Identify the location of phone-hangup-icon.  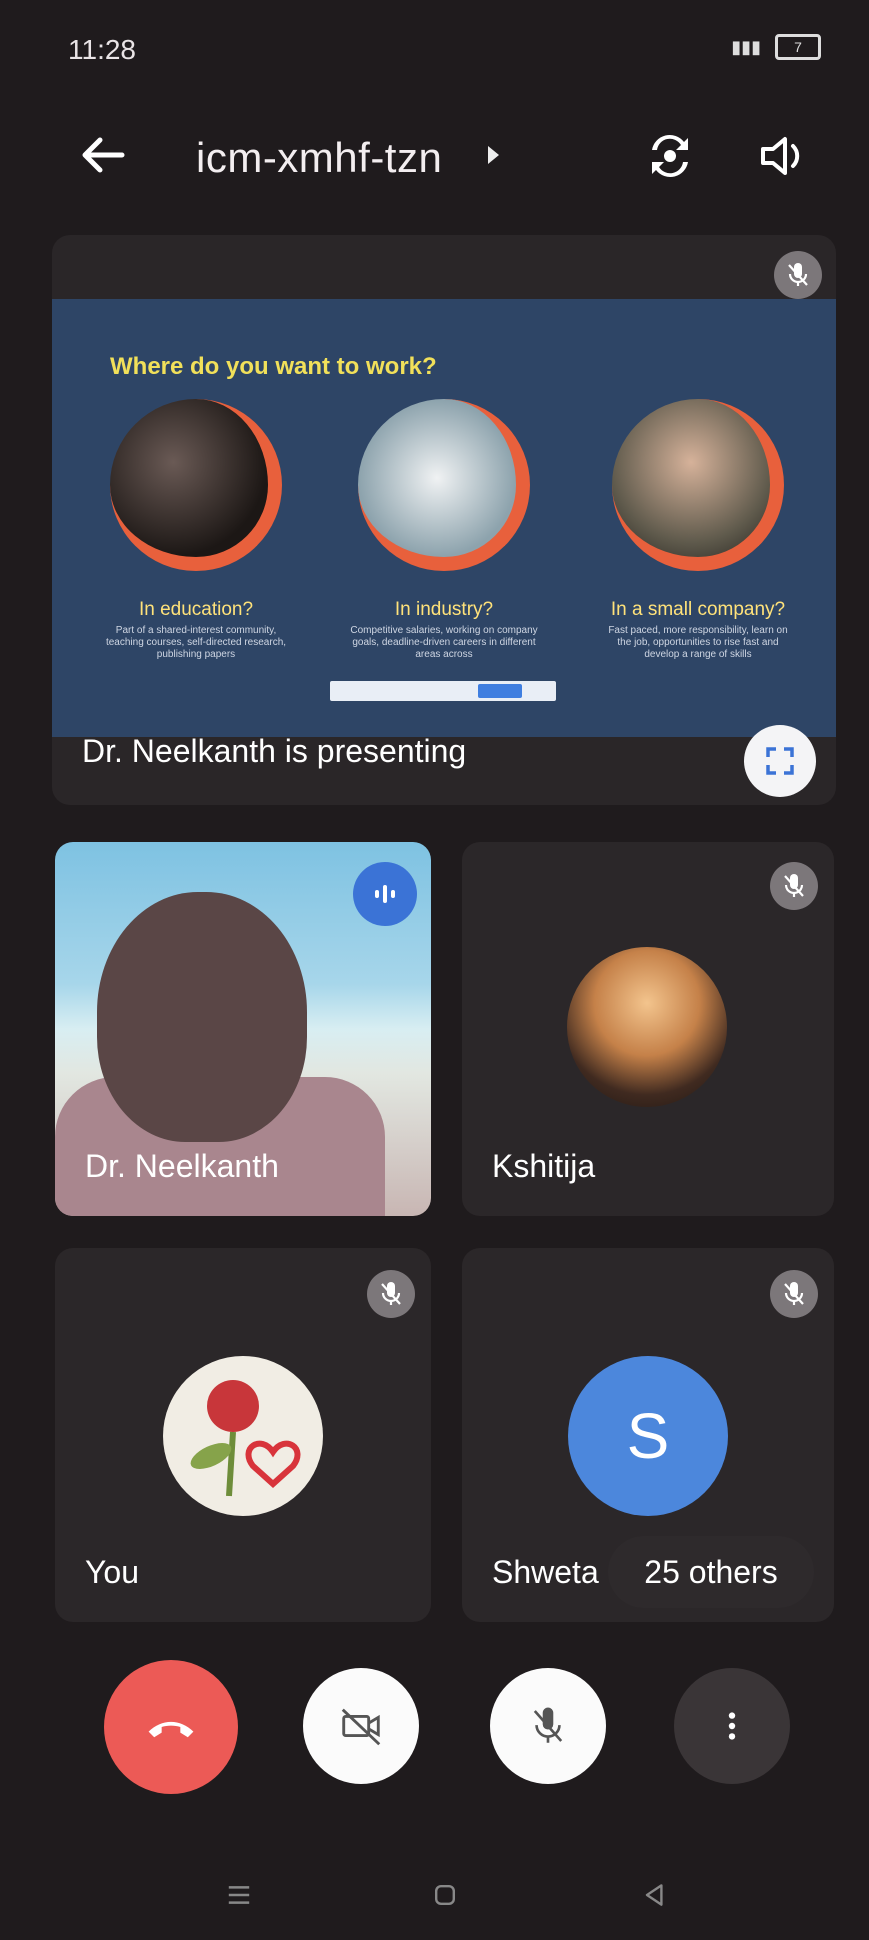
(171, 1729).